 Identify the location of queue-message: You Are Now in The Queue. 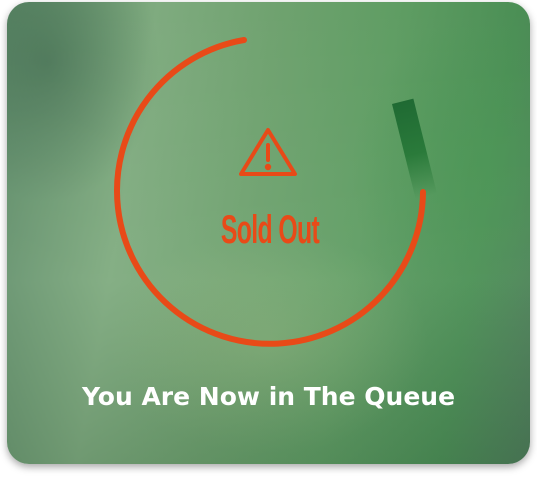
(268, 396).